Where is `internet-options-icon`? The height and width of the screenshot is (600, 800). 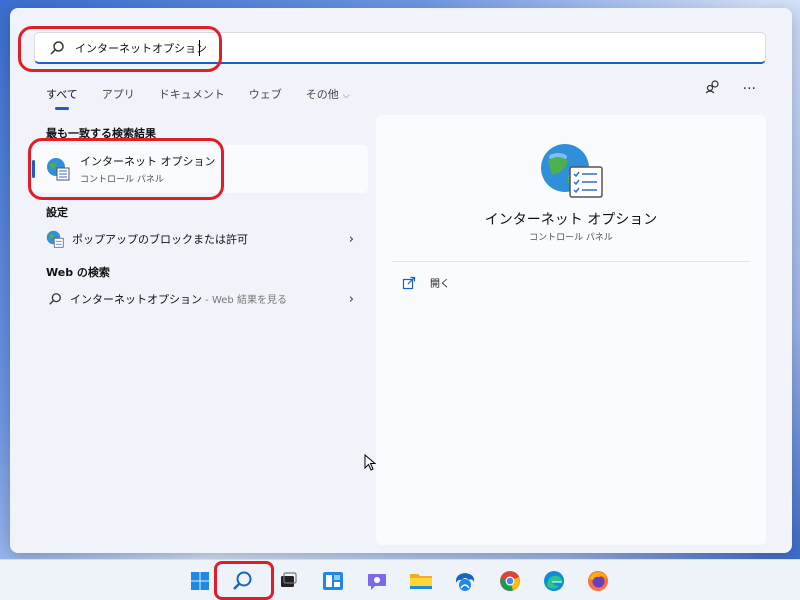
internet-options-icon is located at coordinates (58, 169).